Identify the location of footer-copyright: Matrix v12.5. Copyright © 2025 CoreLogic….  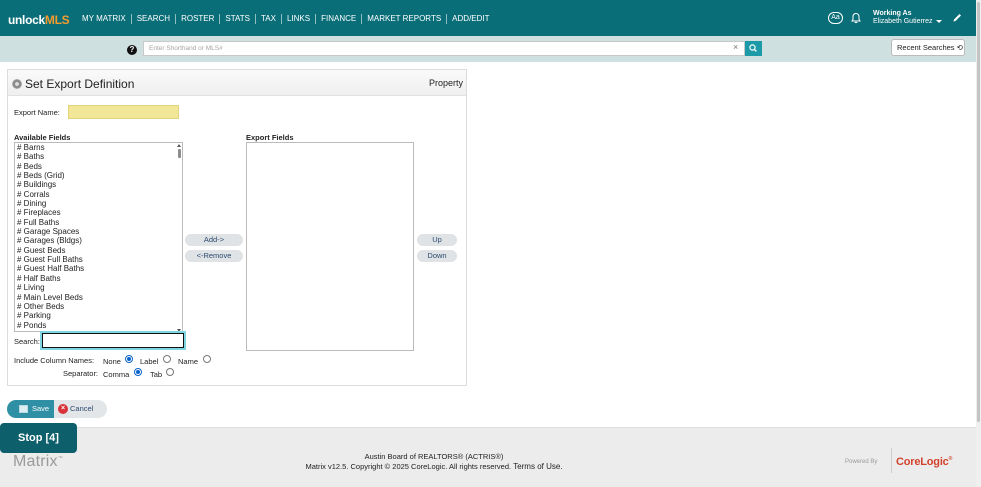
(408, 466).